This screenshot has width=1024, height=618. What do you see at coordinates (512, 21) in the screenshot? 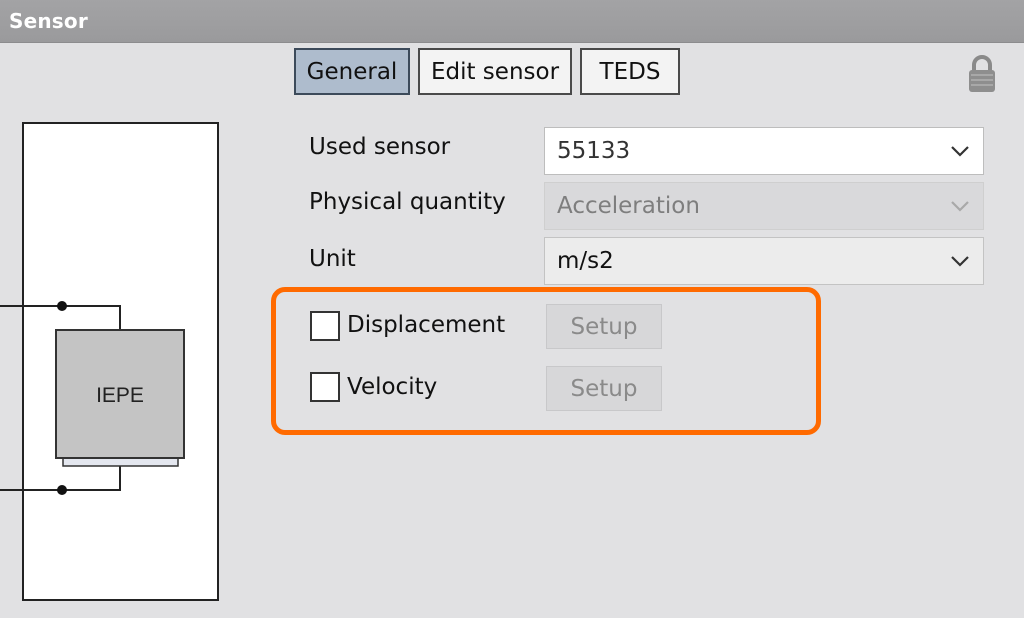
I see `window-titlebar: Sensor` at bounding box center [512, 21].